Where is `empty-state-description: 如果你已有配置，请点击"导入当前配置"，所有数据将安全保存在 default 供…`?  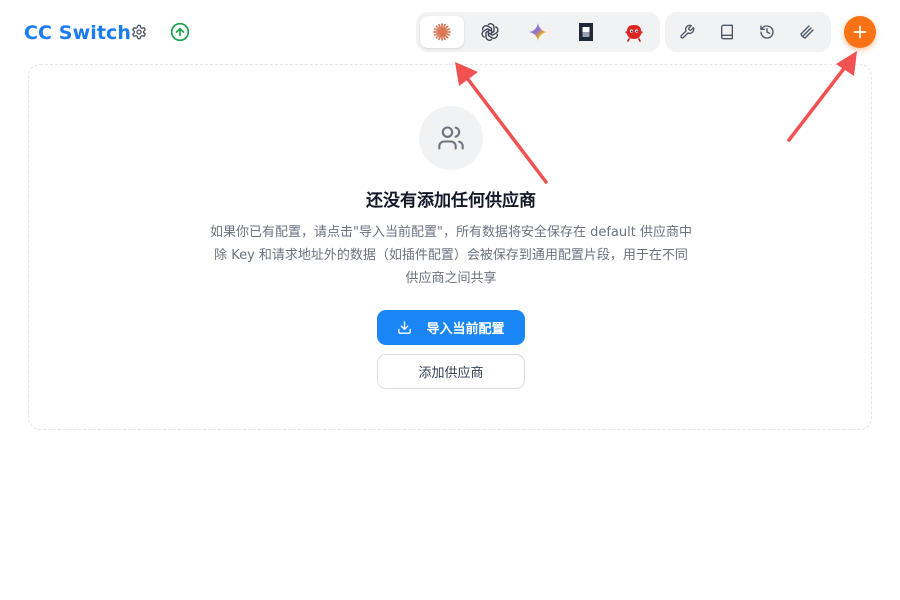
empty-state-description: 如果你已有配置，请点击"导入当前配置"，所有数据将安全保存在 default 供… is located at coordinates (451, 255).